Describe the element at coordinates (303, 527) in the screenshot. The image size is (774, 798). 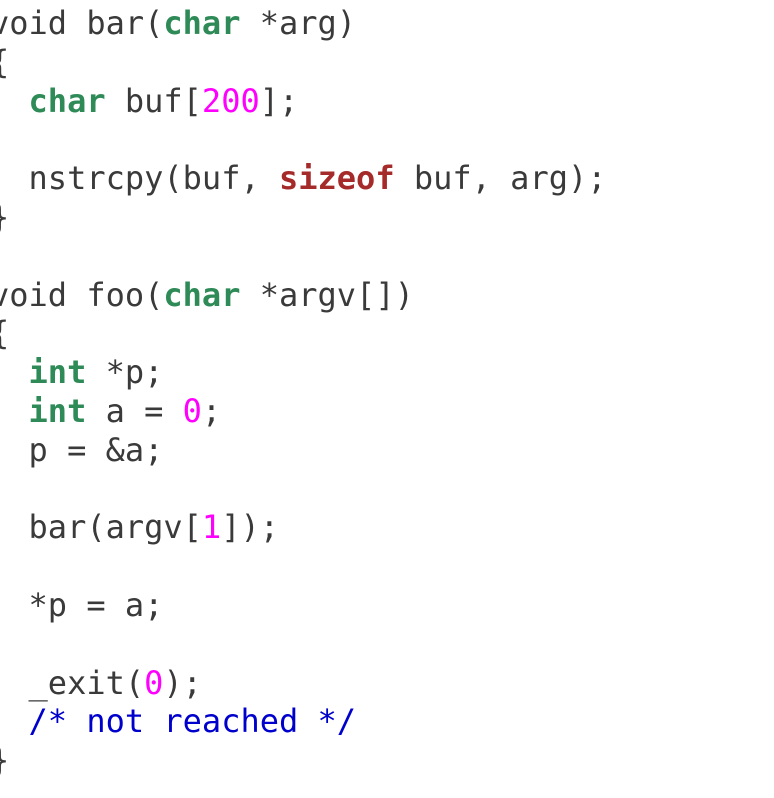
I see `code-line: bar(argv[1]);` at that location.